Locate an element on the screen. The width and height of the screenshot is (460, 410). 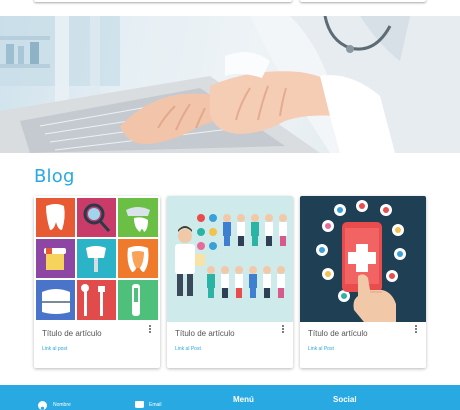
footer-social-heading: Social is located at coordinates (345, 399).